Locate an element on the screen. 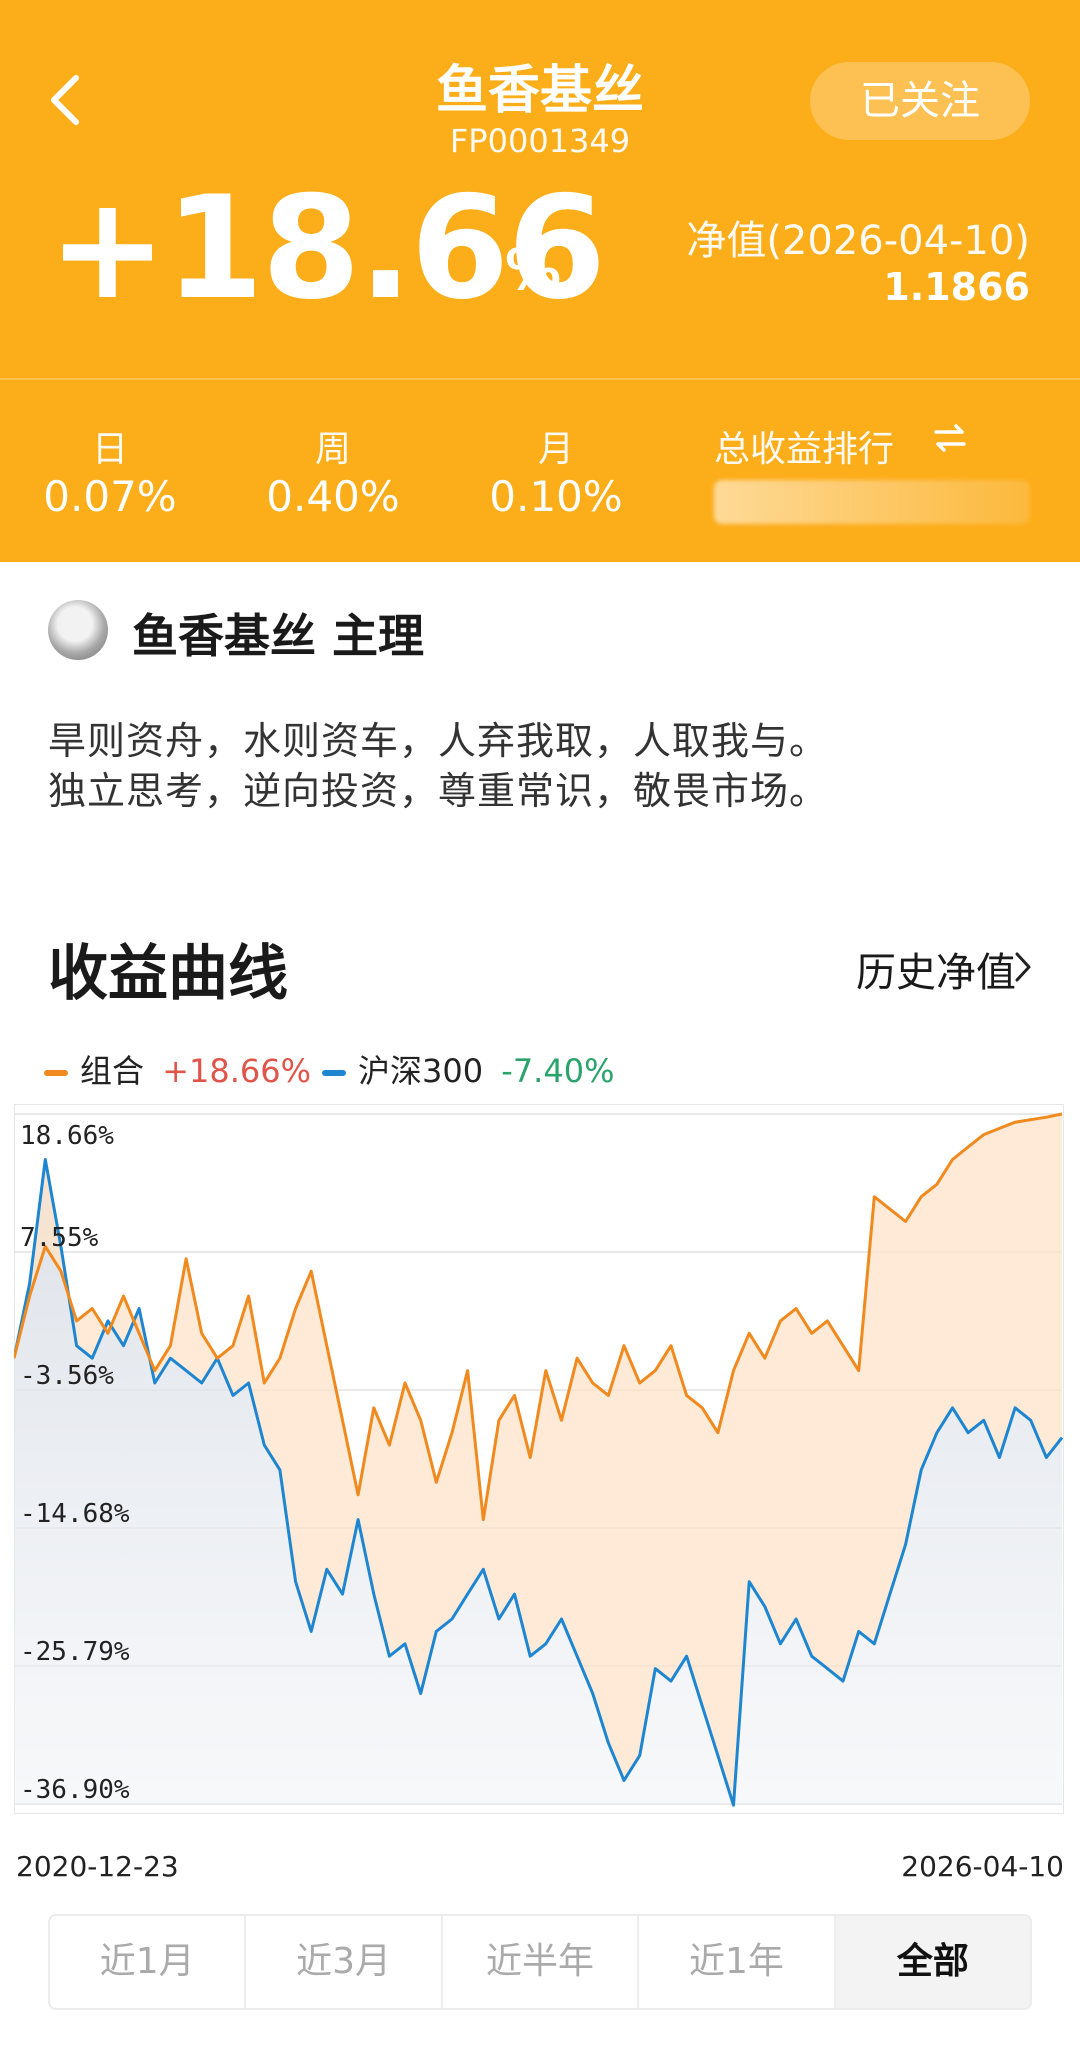 Image resolution: width=1080 pixels, height=2049 pixels. legend-item-csi300: 沪深300 -7.40% is located at coordinates (468, 1069).